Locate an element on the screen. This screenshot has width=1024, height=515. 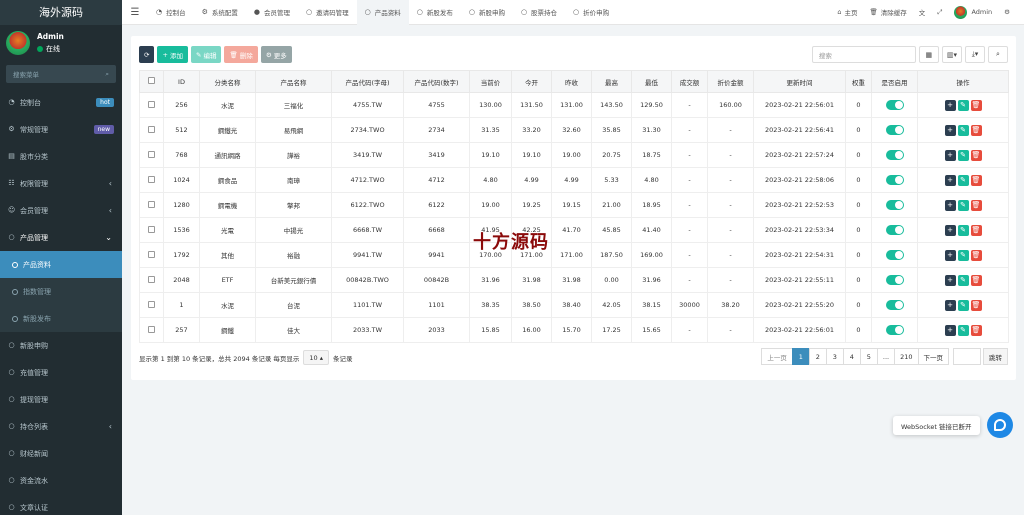
clear-cache-button: 🗑 清除缓存 is located at coordinates (887, 12).